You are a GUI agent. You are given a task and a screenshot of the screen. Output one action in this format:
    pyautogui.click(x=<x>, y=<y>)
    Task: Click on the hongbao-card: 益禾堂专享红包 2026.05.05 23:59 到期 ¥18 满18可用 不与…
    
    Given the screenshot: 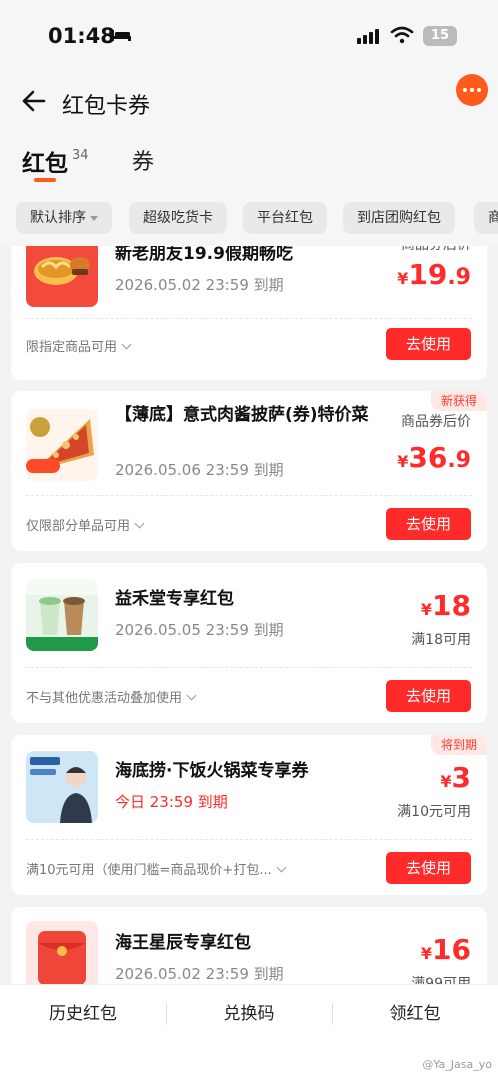 What is the action you would take?
    pyautogui.click(x=249, y=643)
    